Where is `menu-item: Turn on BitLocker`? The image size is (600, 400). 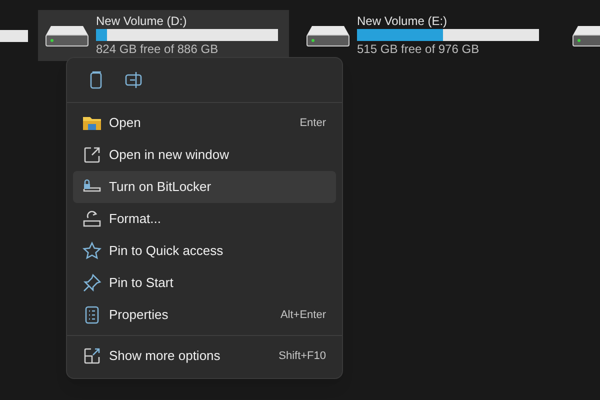
menu-item: Turn on BitLocker is located at coordinates (204, 187).